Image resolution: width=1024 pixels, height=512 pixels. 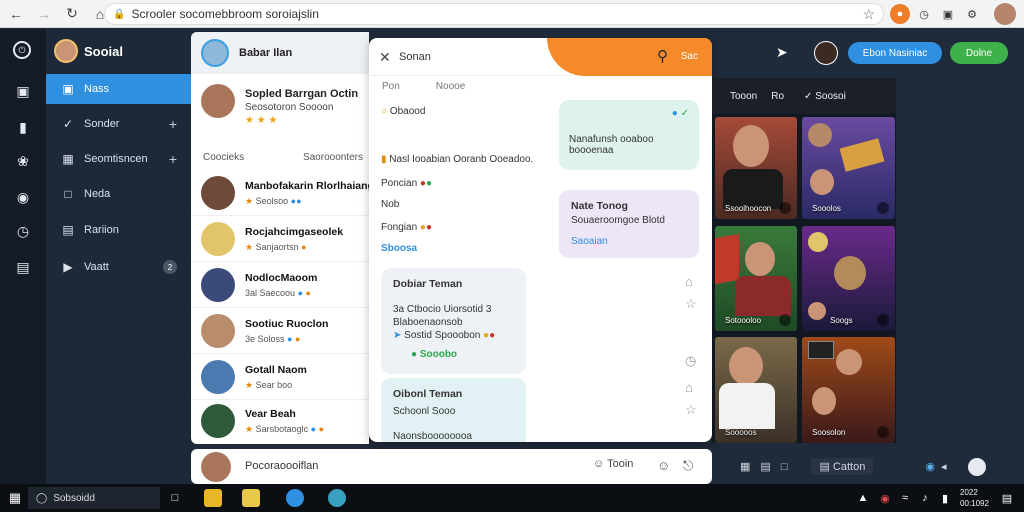 What do you see at coordinates (848, 168) in the screenshot?
I see `media-tile: Sooolos` at bounding box center [848, 168].